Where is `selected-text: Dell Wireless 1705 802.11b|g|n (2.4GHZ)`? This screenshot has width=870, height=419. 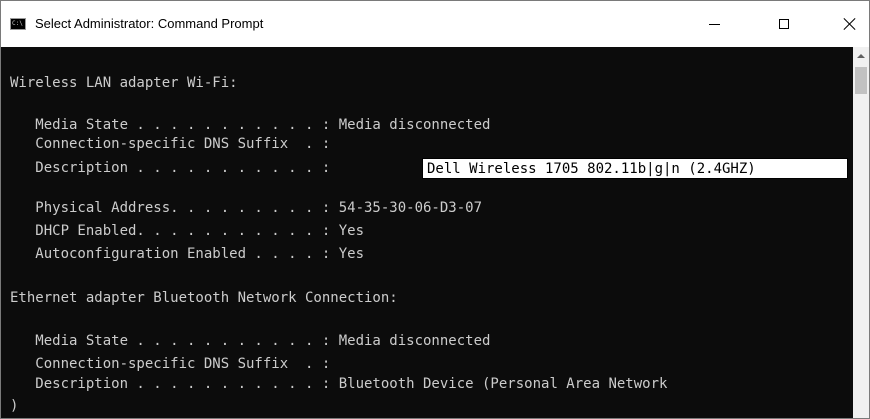
selected-text: Dell Wireless 1705 802.11b|g|n (2.4GHZ) is located at coordinates (591, 169).